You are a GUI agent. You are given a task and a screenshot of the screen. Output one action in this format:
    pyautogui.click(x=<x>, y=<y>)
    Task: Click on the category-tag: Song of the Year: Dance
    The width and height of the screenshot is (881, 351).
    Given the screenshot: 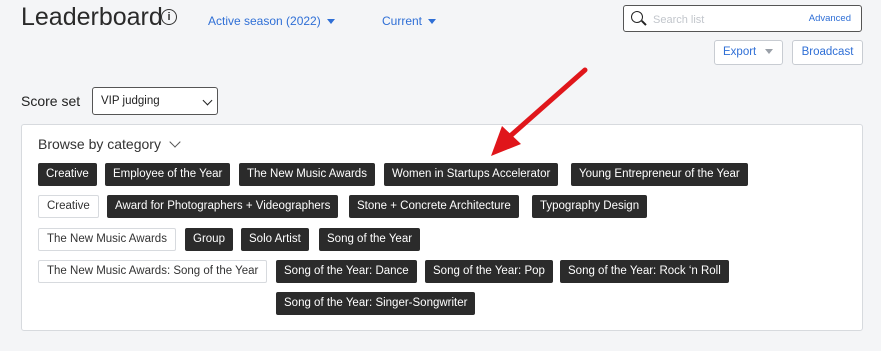 What is the action you would take?
    pyautogui.click(x=346, y=271)
    